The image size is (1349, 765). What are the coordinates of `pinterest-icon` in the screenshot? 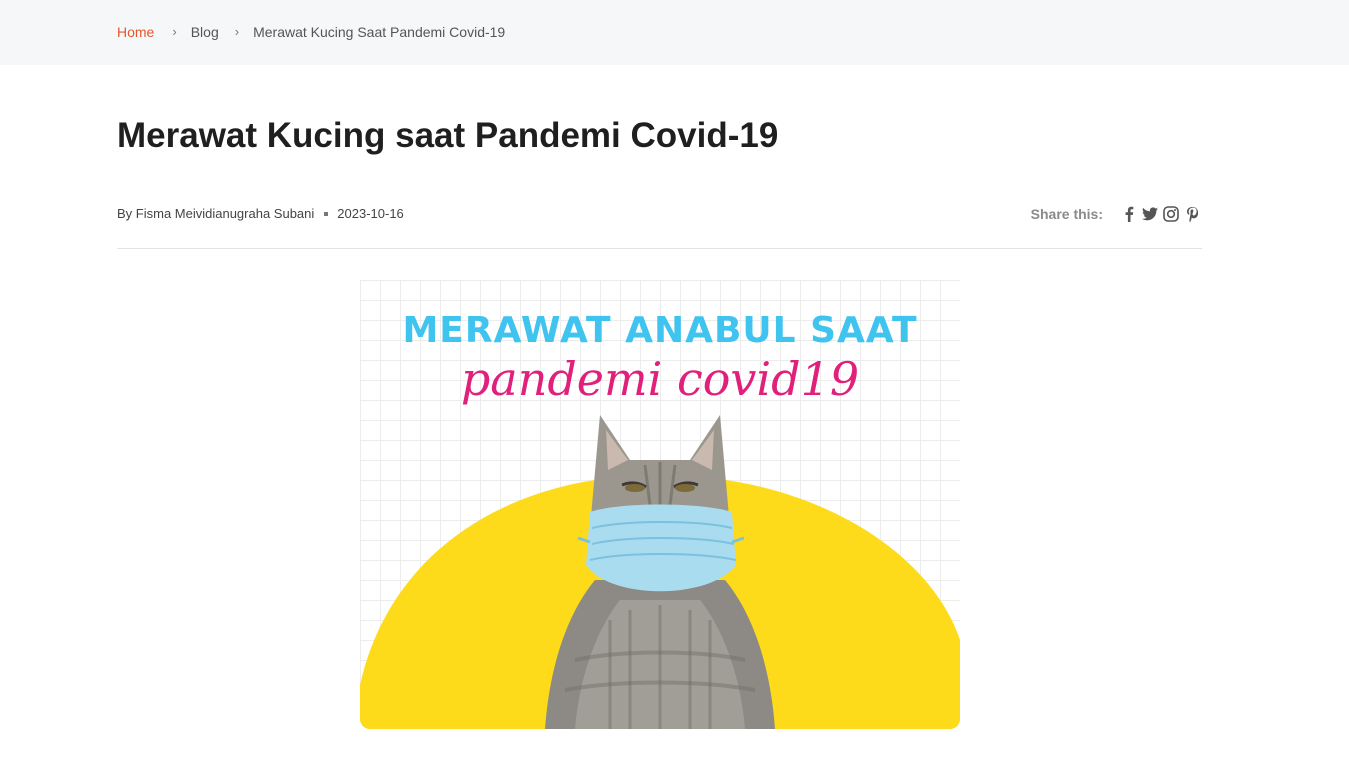 It's located at (1192, 214).